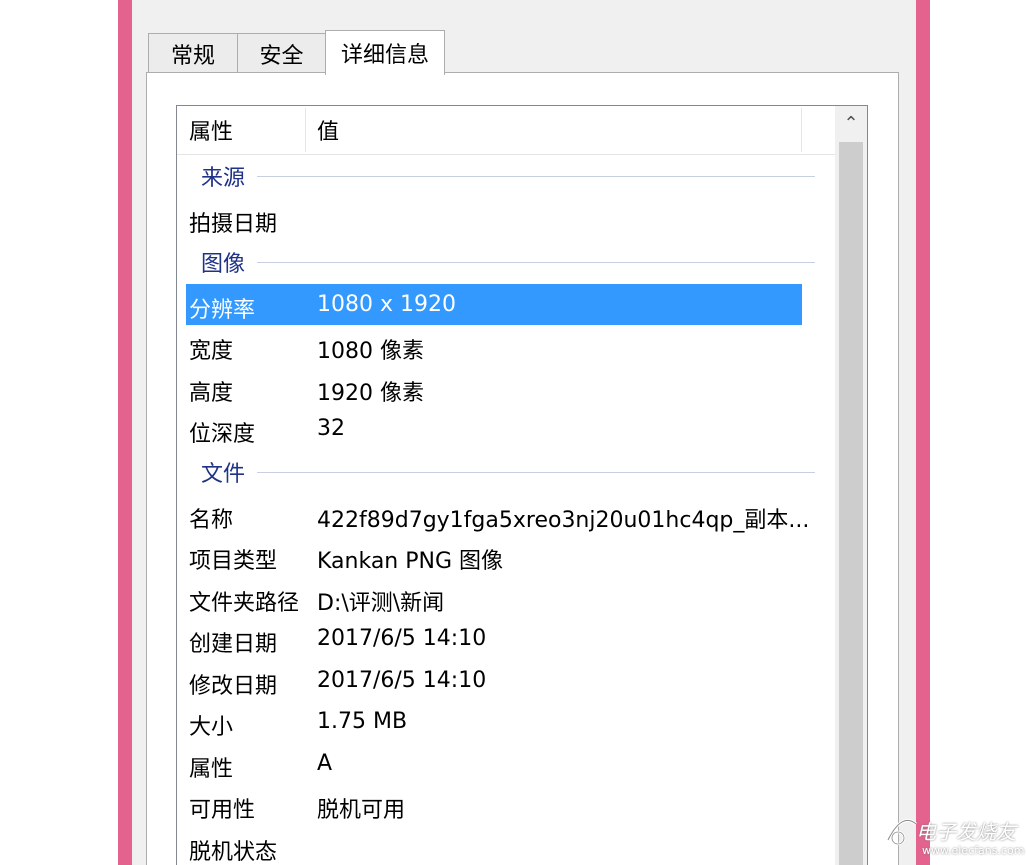 The height and width of the screenshot is (865, 1026). Describe the element at coordinates (222, 434) in the screenshot. I see `property-name: 位深度` at that location.